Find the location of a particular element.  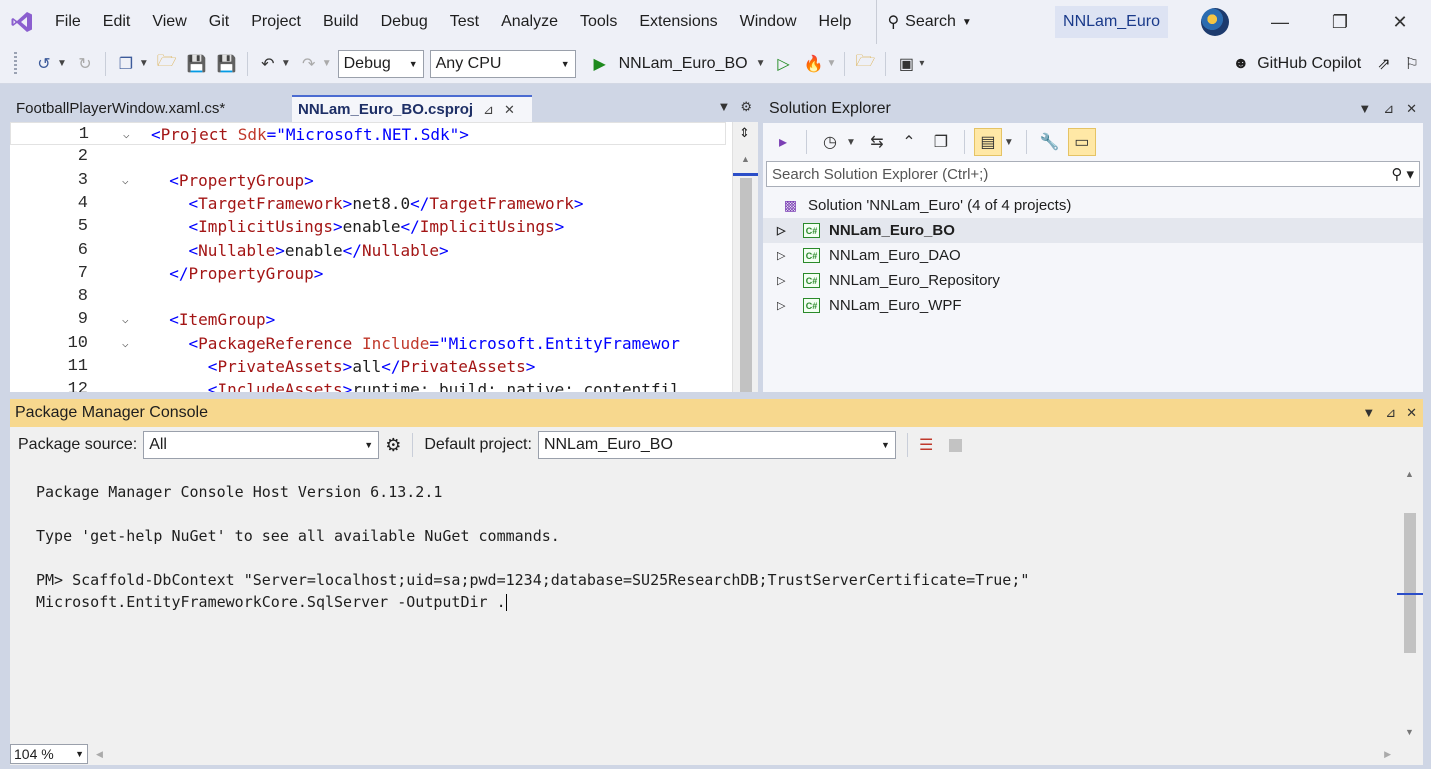

start-debugging-icon: ▶ is located at coordinates (600, 64).